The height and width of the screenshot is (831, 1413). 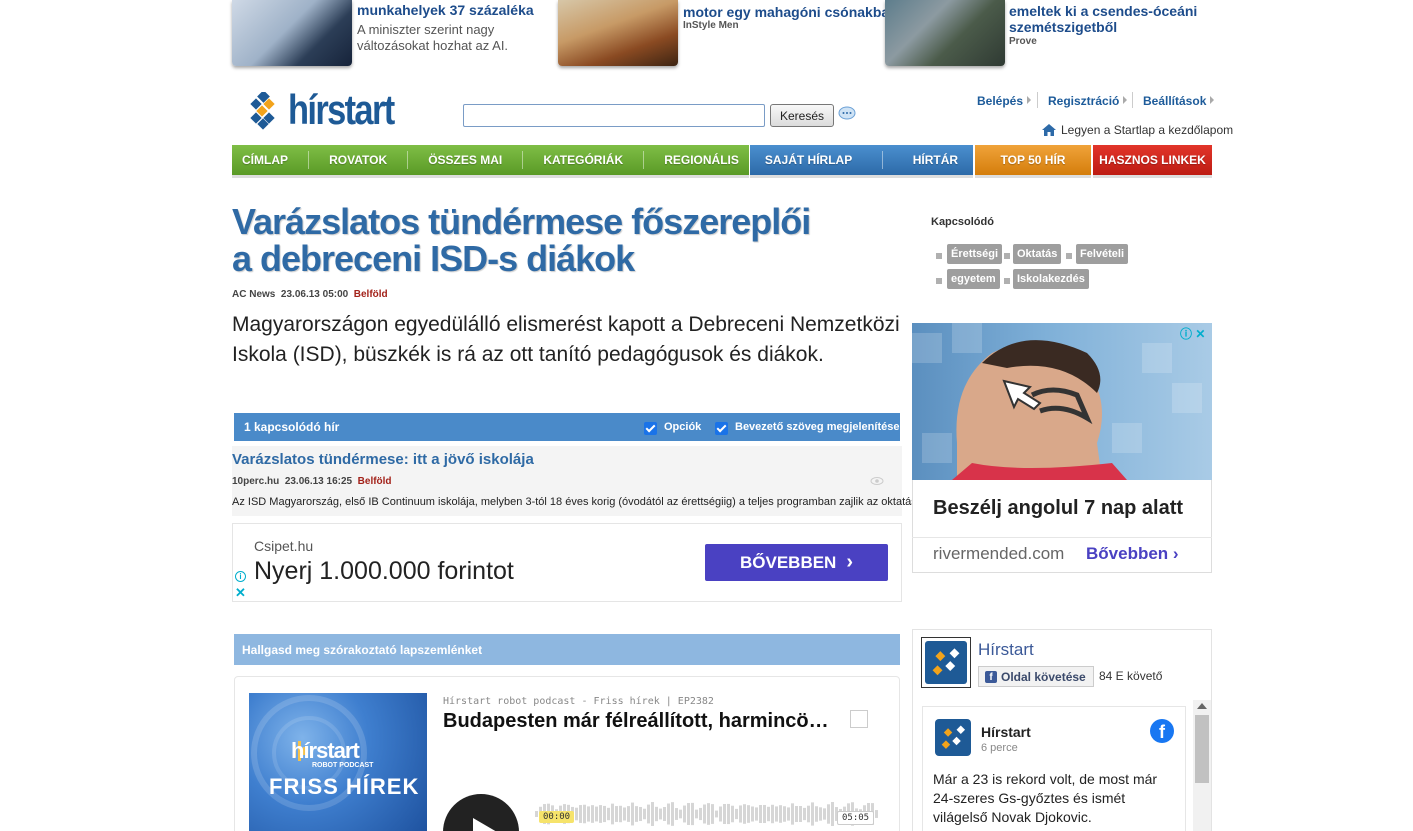 What do you see at coordinates (557, 817) in the screenshot?
I see `current-time: 00:00` at bounding box center [557, 817].